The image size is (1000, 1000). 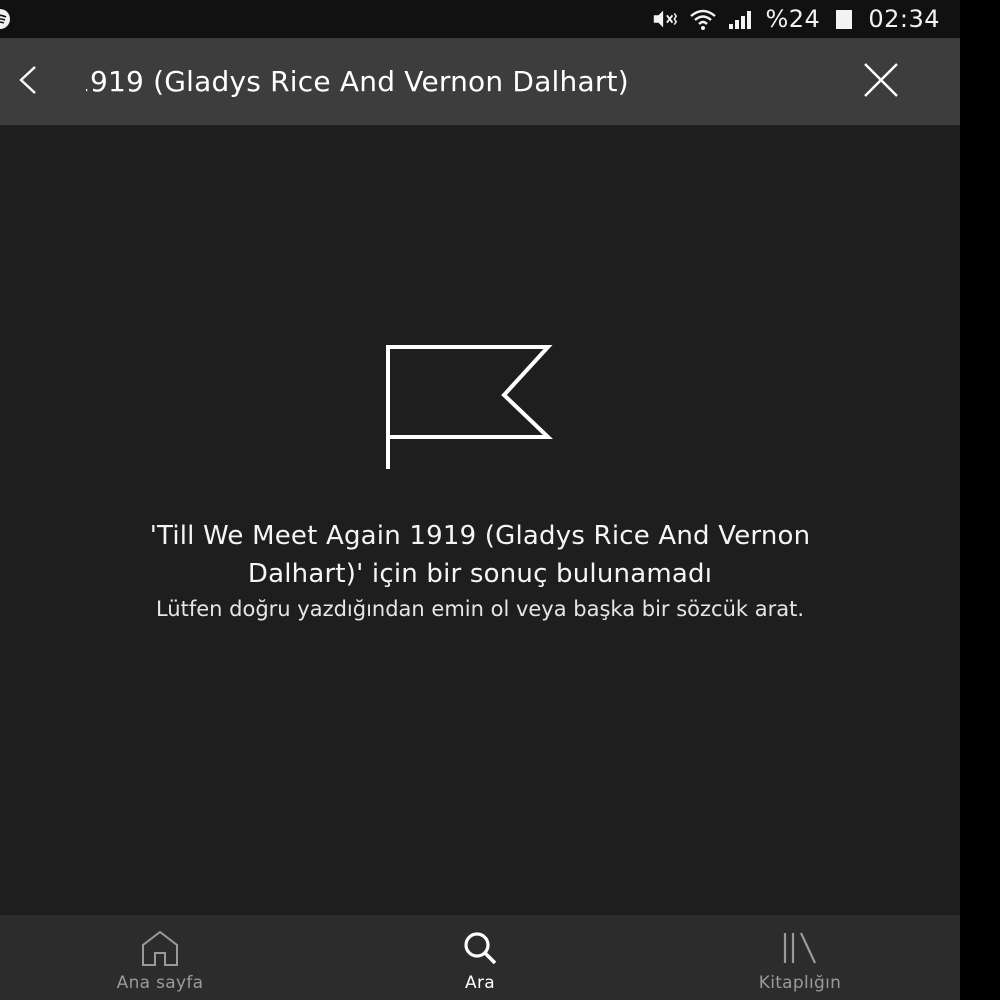 I want to click on nav-item-library: Kitaplığın, so click(x=800, y=957).